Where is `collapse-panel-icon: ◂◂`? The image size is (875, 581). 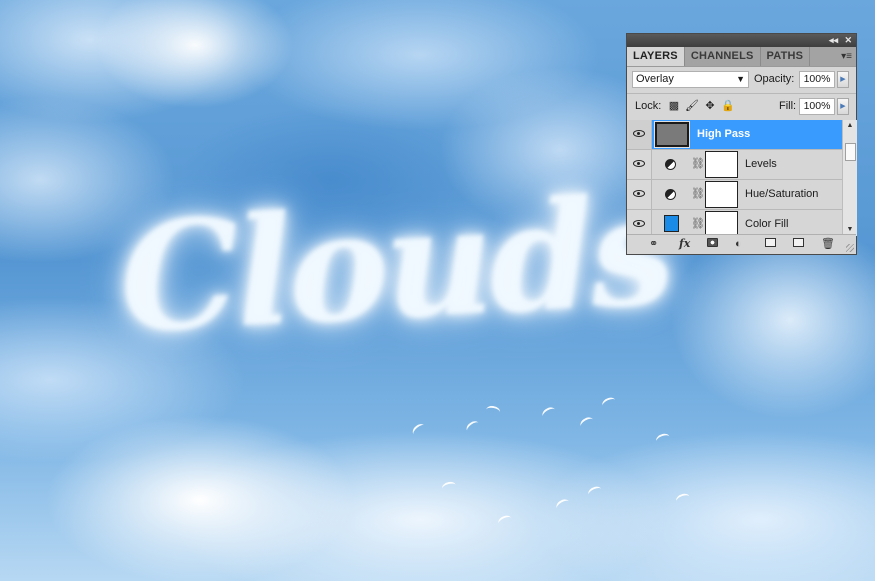
collapse-panel-icon: ◂◂ is located at coordinates (833, 40).